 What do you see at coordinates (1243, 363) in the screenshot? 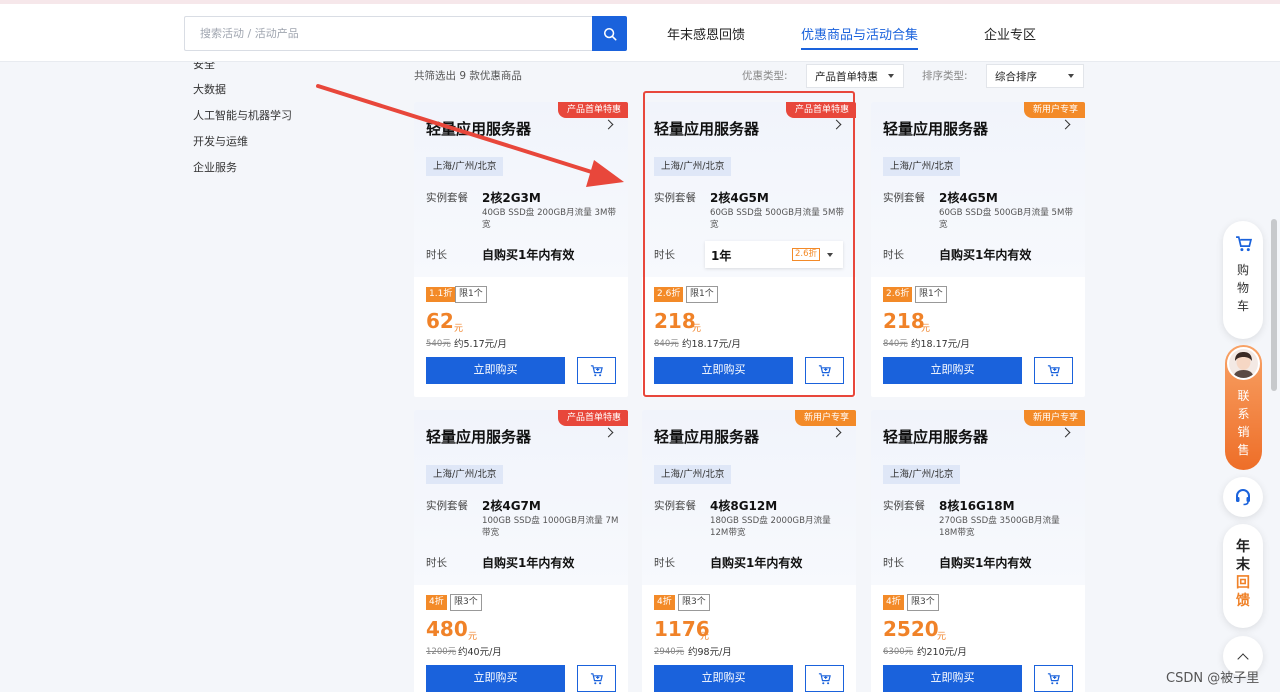
I see `sales-avatar` at bounding box center [1243, 363].